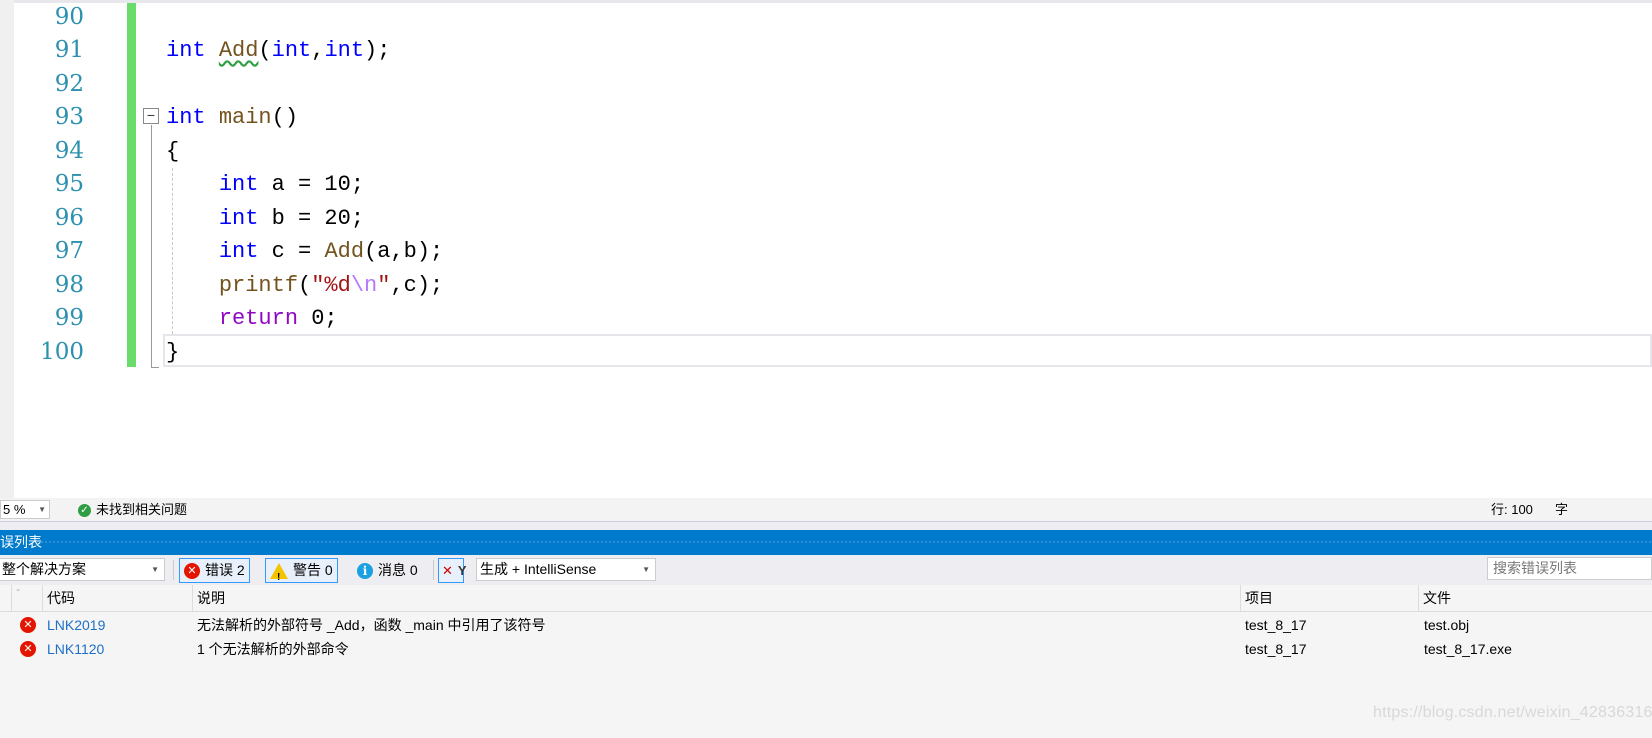 The height and width of the screenshot is (738, 1652). I want to click on scope-dropdown: 整个解决方案 ▼, so click(82, 569).